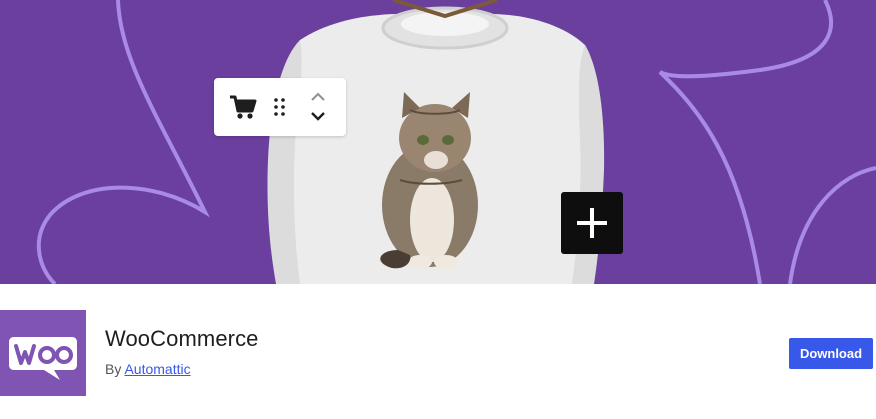  What do you see at coordinates (182, 338) in the screenshot?
I see `plugin-name: WooCommerce` at bounding box center [182, 338].